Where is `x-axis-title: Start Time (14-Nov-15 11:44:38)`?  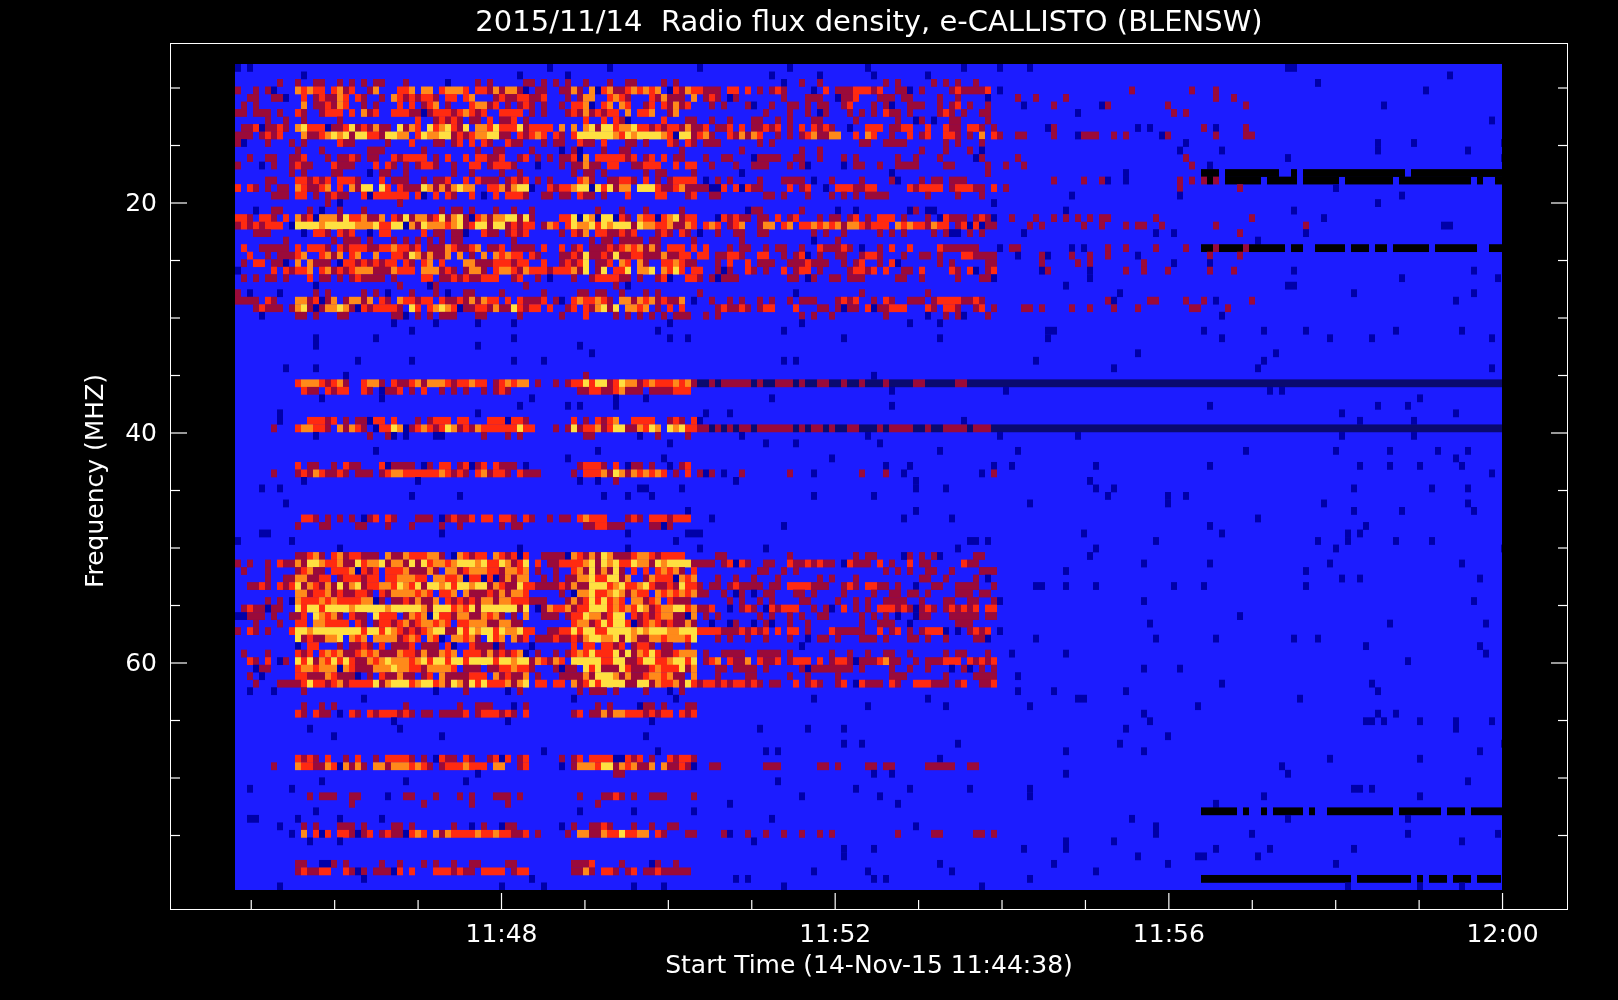
x-axis-title: Start Time (14-Nov-15 11:44:38) is located at coordinates (869, 964).